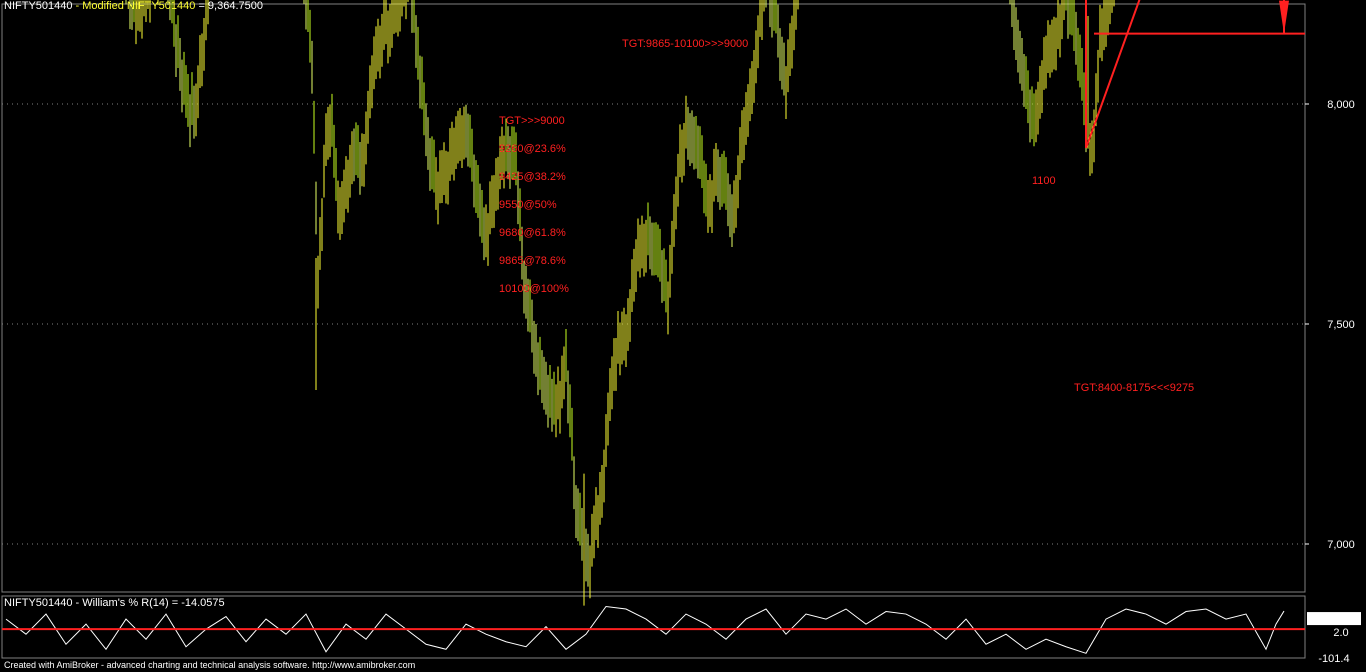  Describe the element at coordinates (685, 44) in the screenshot. I see `top-target-text: TGT:9865-10100>>>9000` at that location.